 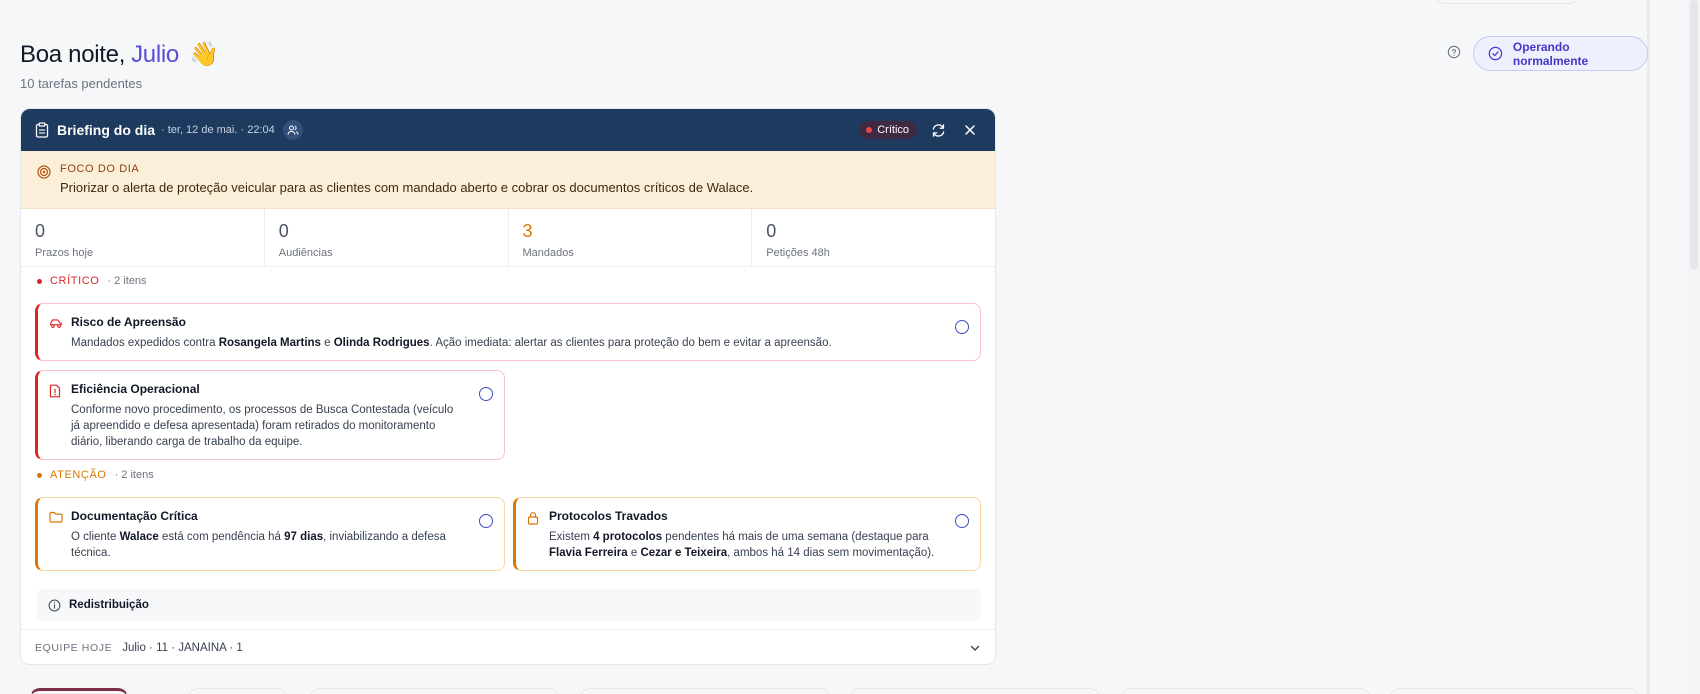 What do you see at coordinates (127, 281) in the screenshot?
I see `critical-section-count: · 2 itens` at bounding box center [127, 281].